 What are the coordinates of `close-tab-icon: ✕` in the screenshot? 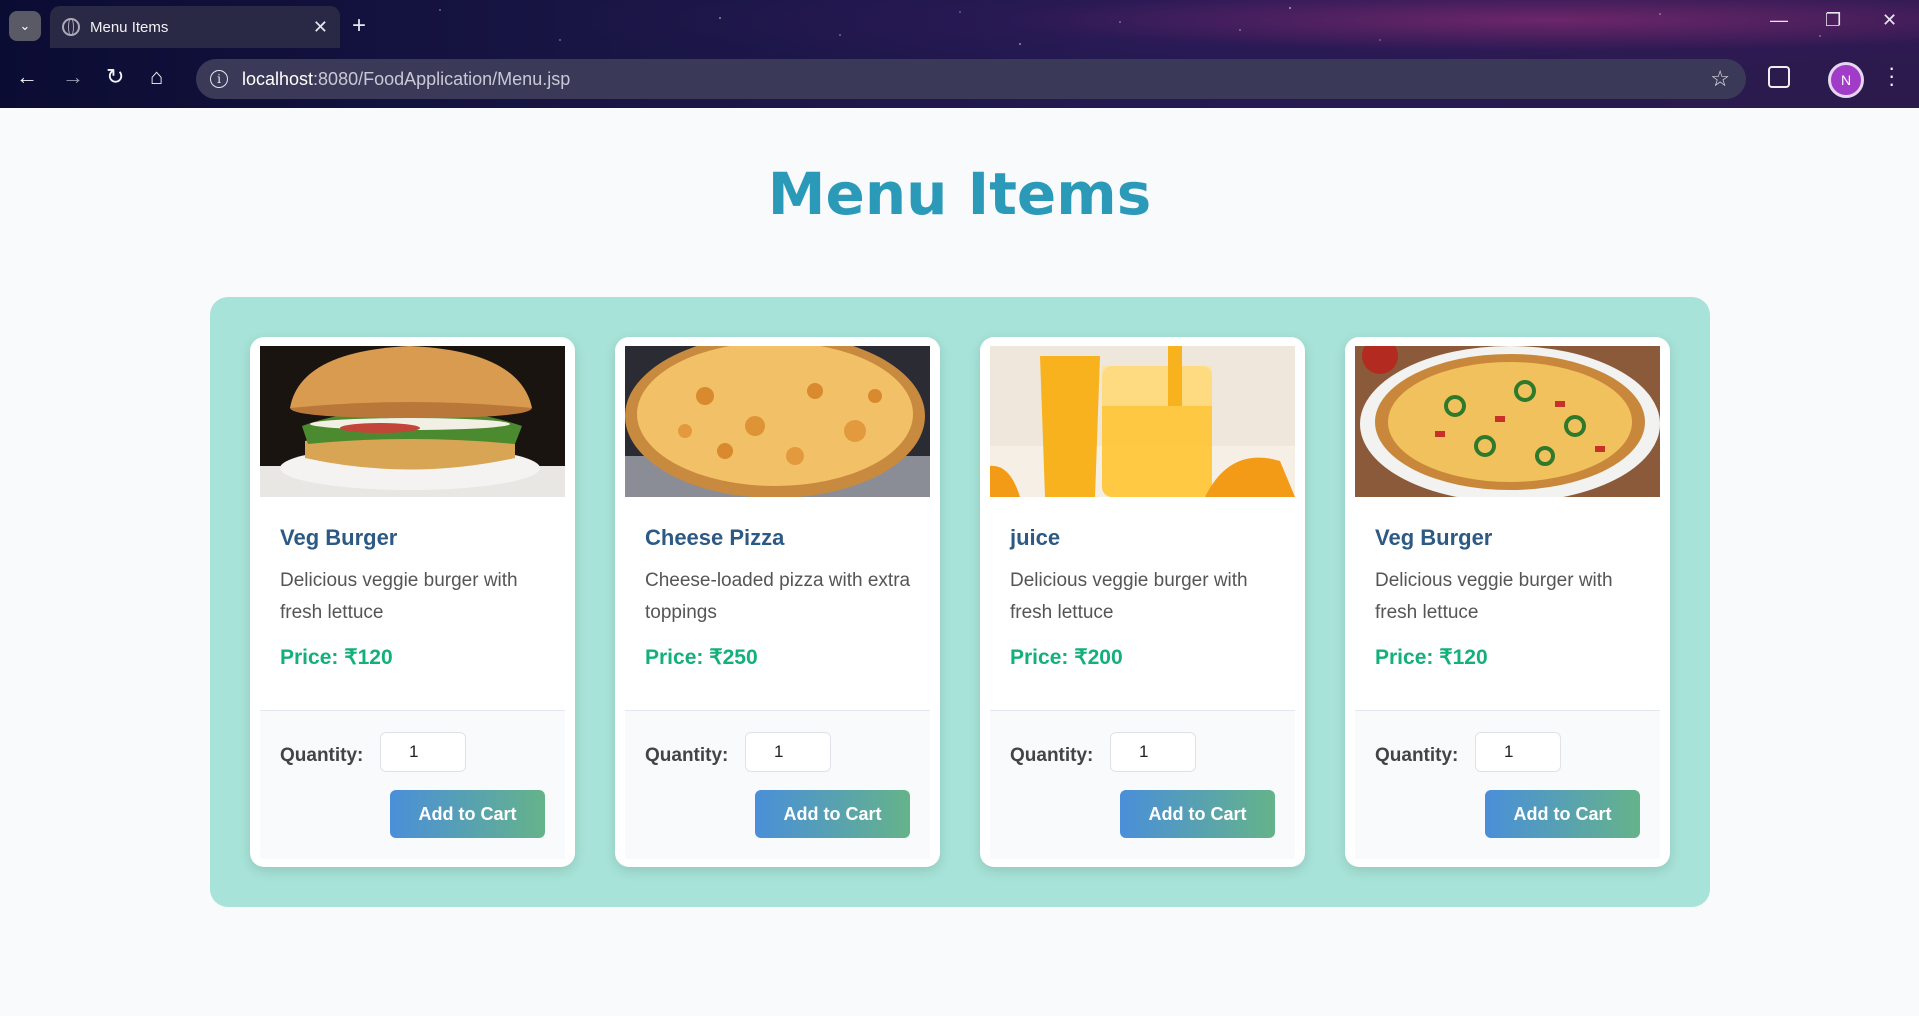 It's located at (320, 27).